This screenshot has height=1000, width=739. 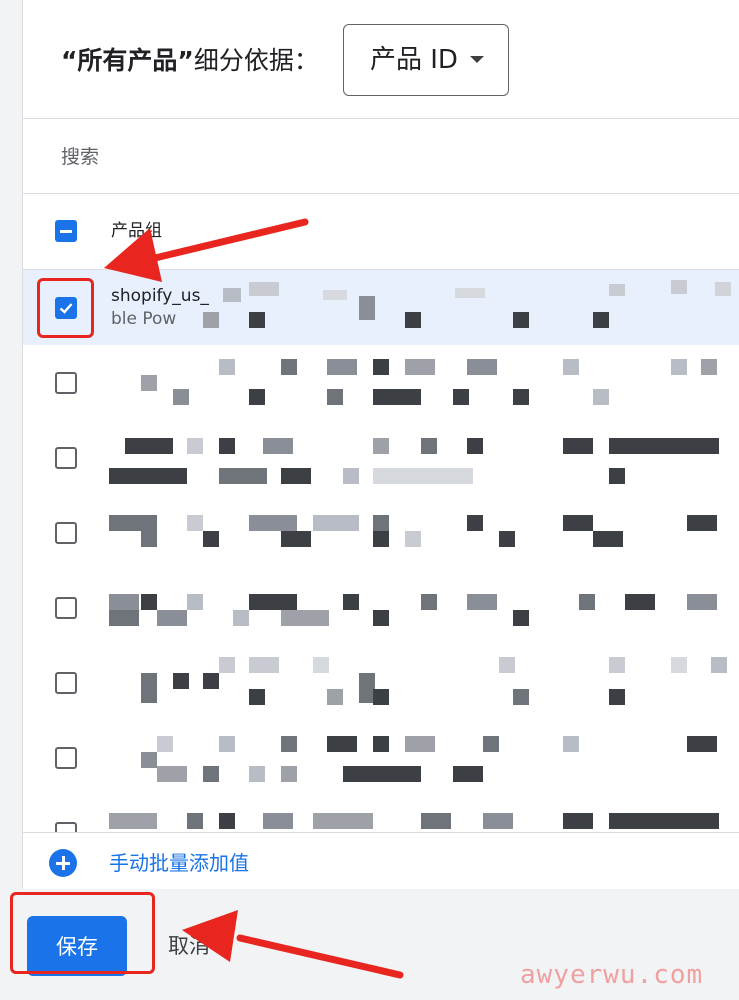 I want to click on save-highlight-box, so click(x=82, y=933).